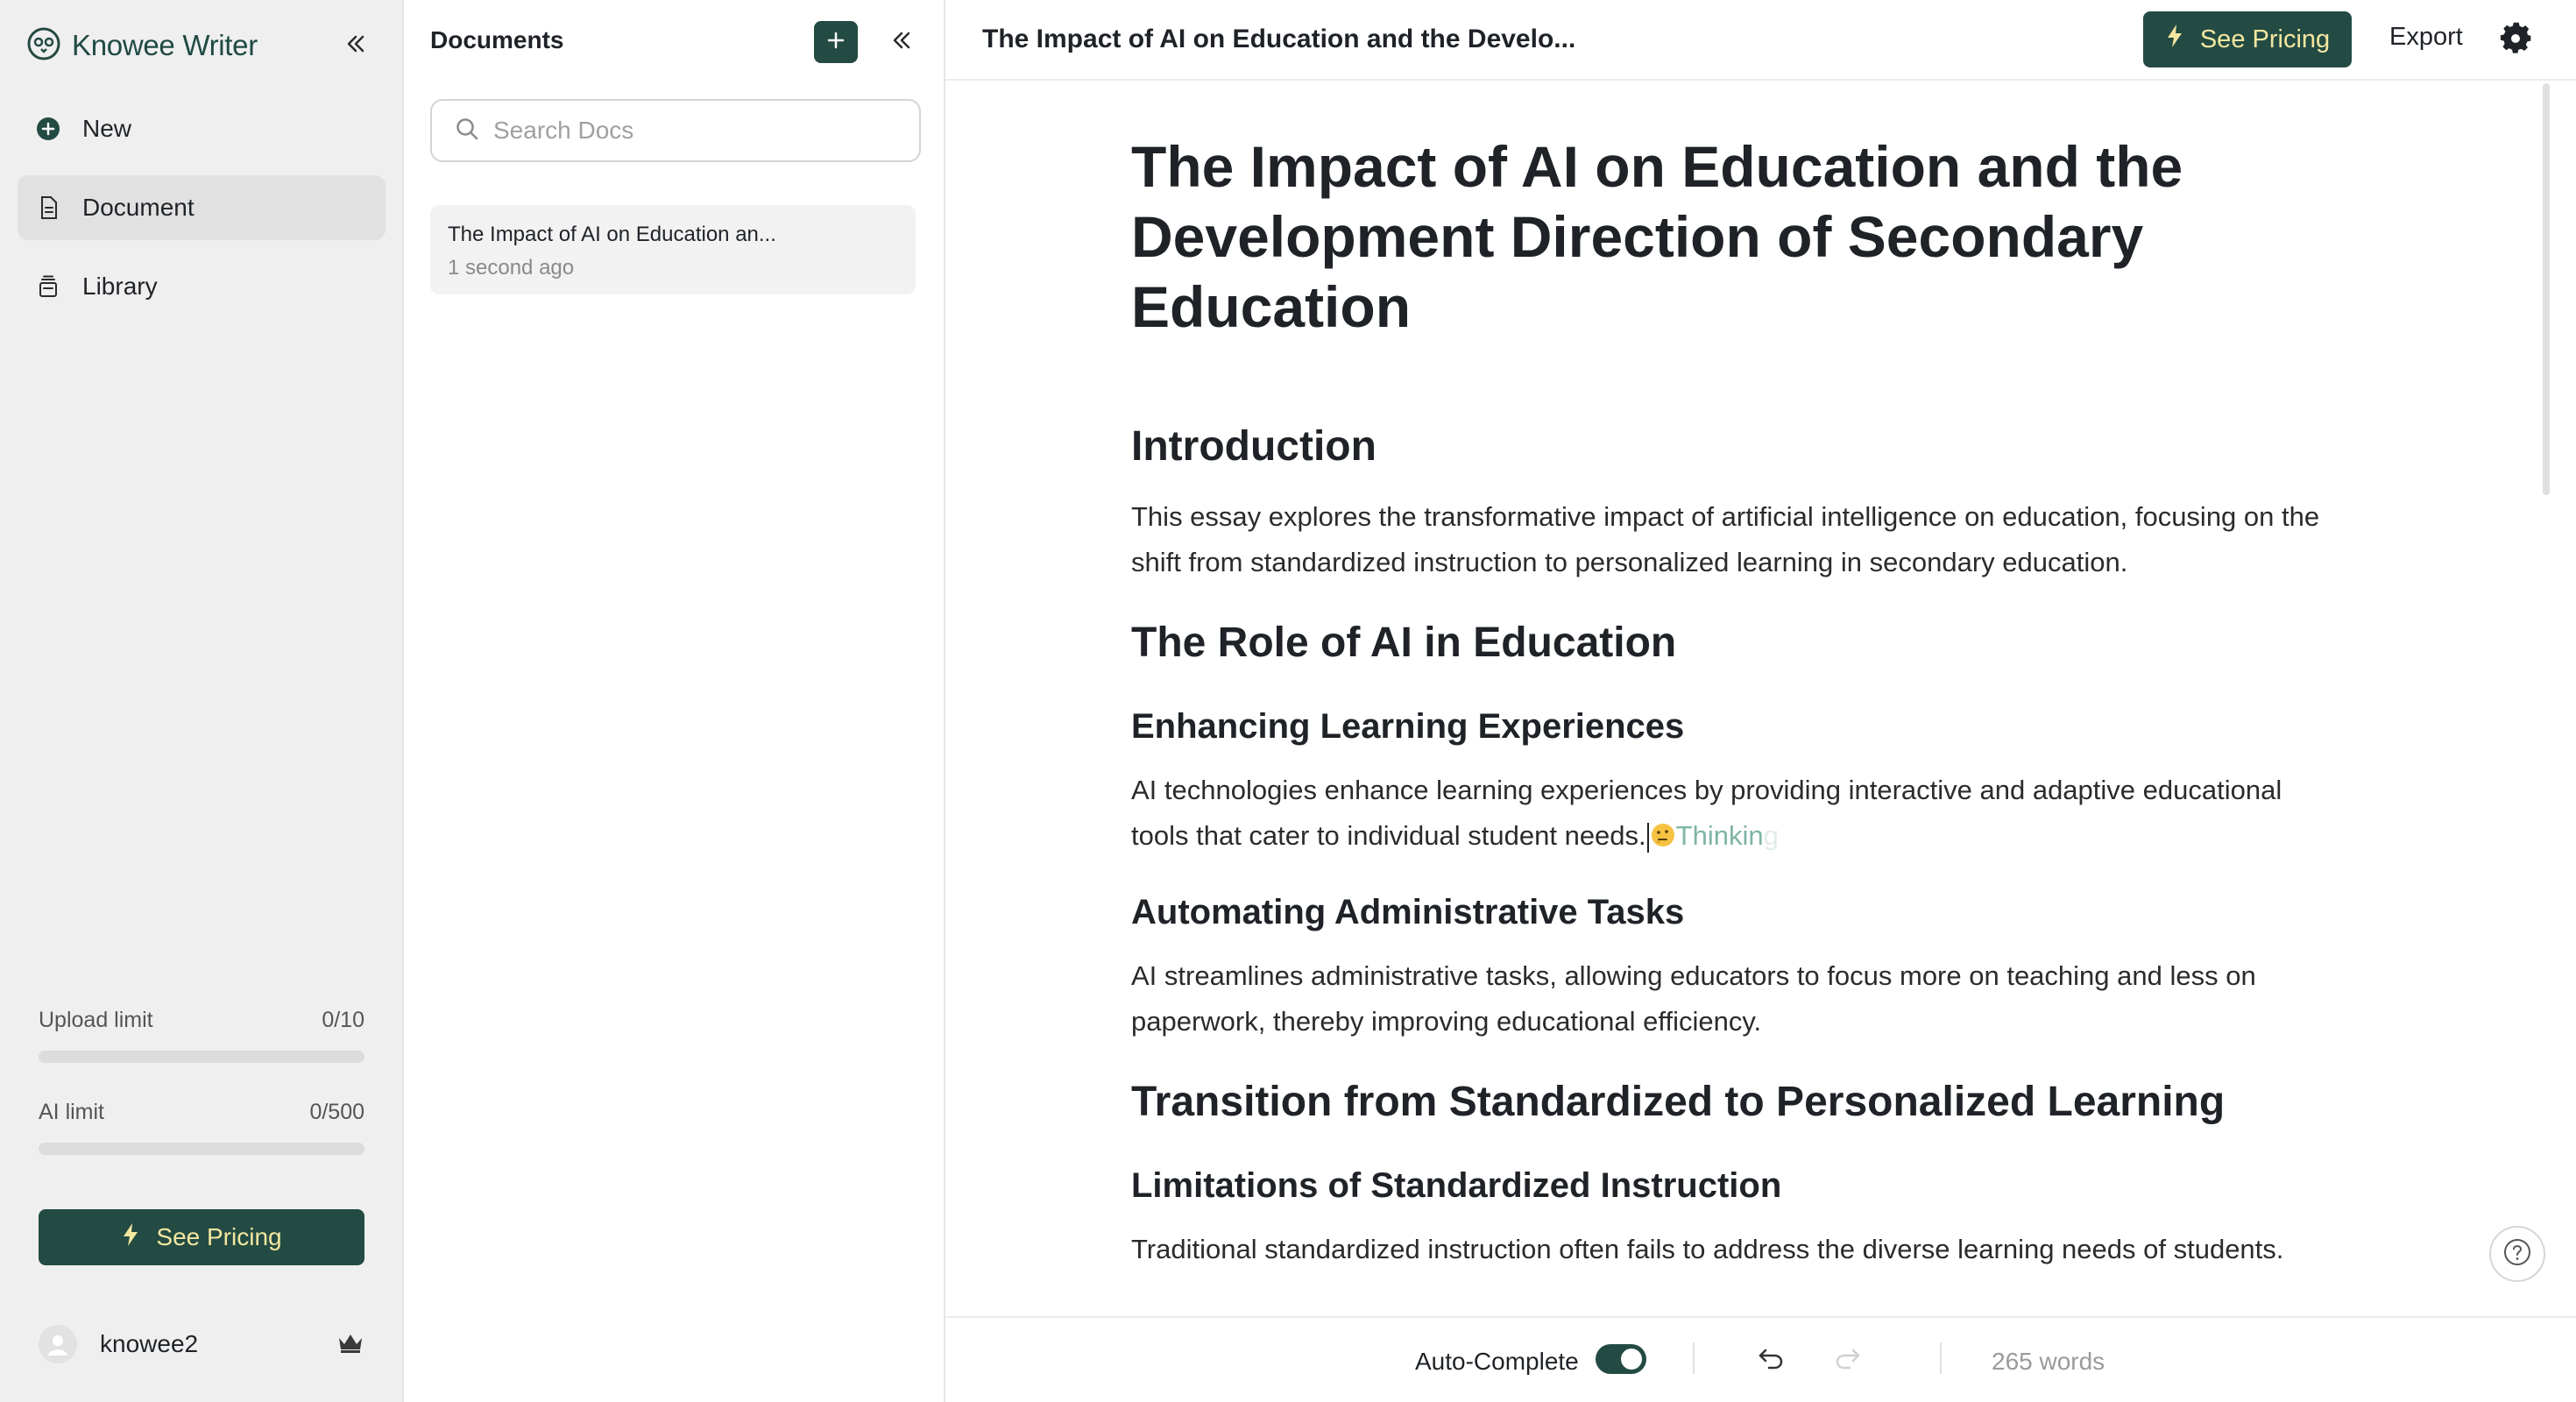 This screenshot has height=1402, width=2576. I want to click on redo-icon, so click(1848, 1363).